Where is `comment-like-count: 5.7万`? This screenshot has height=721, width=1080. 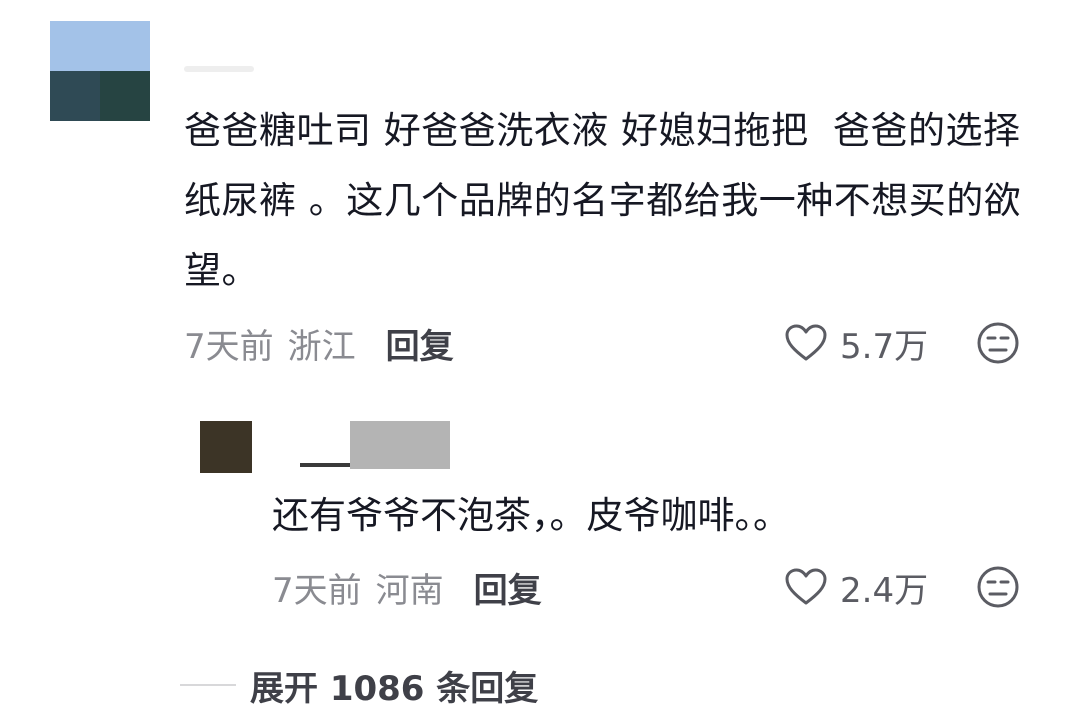 comment-like-count: 5.7万 is located at coordinates (884, 346).